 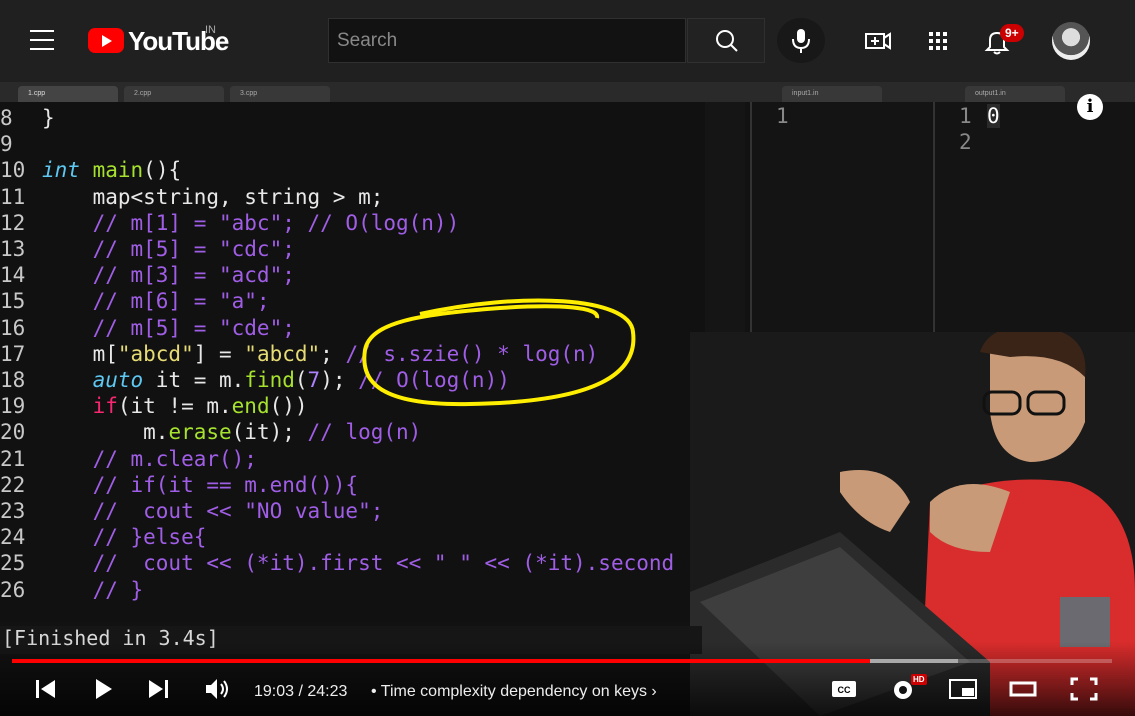 What do you see at coordinates (210, 30) in the screenshot?
I see `country-code: IN` at bounding box center [210, 30].